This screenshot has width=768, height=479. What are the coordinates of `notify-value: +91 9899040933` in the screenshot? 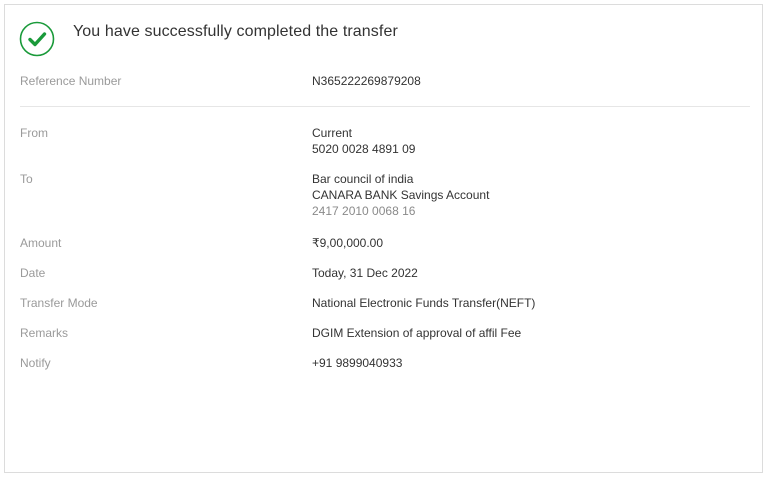 It's located at (357, 363).